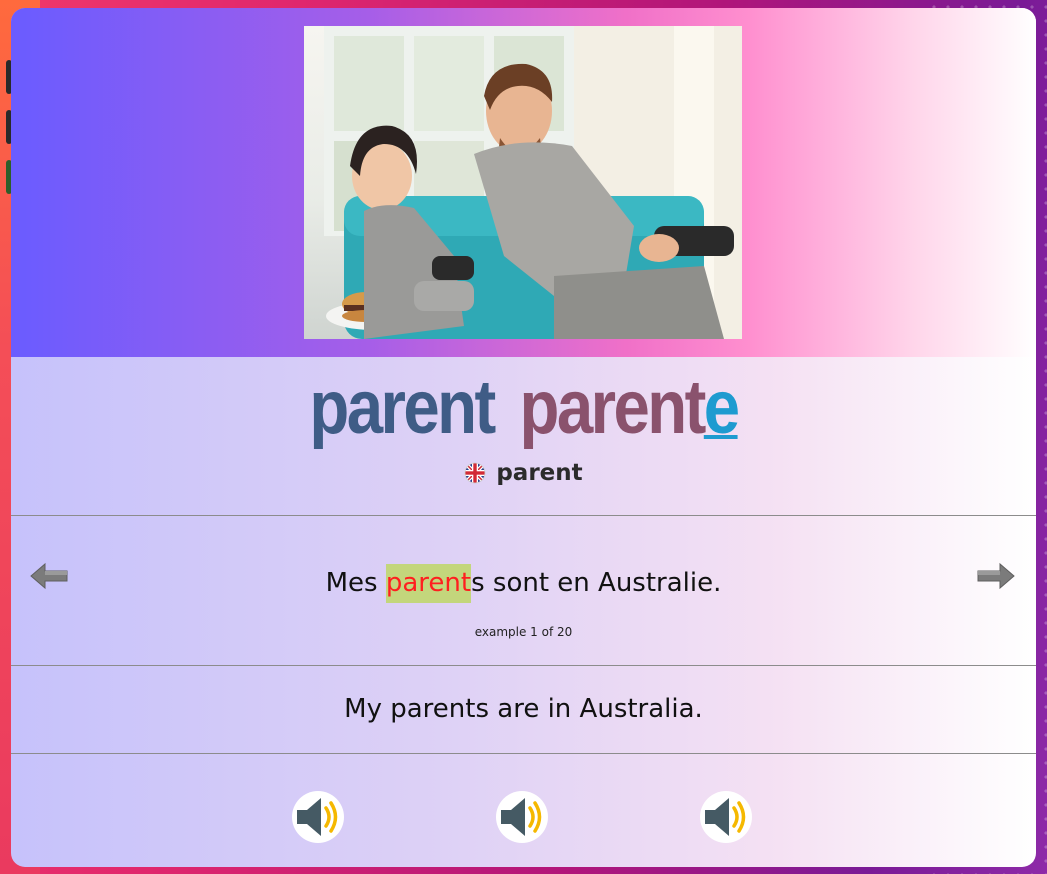  Describe the element at coordinates (355, 583) in the screenshot. I see `example-before: Mes` at that location.